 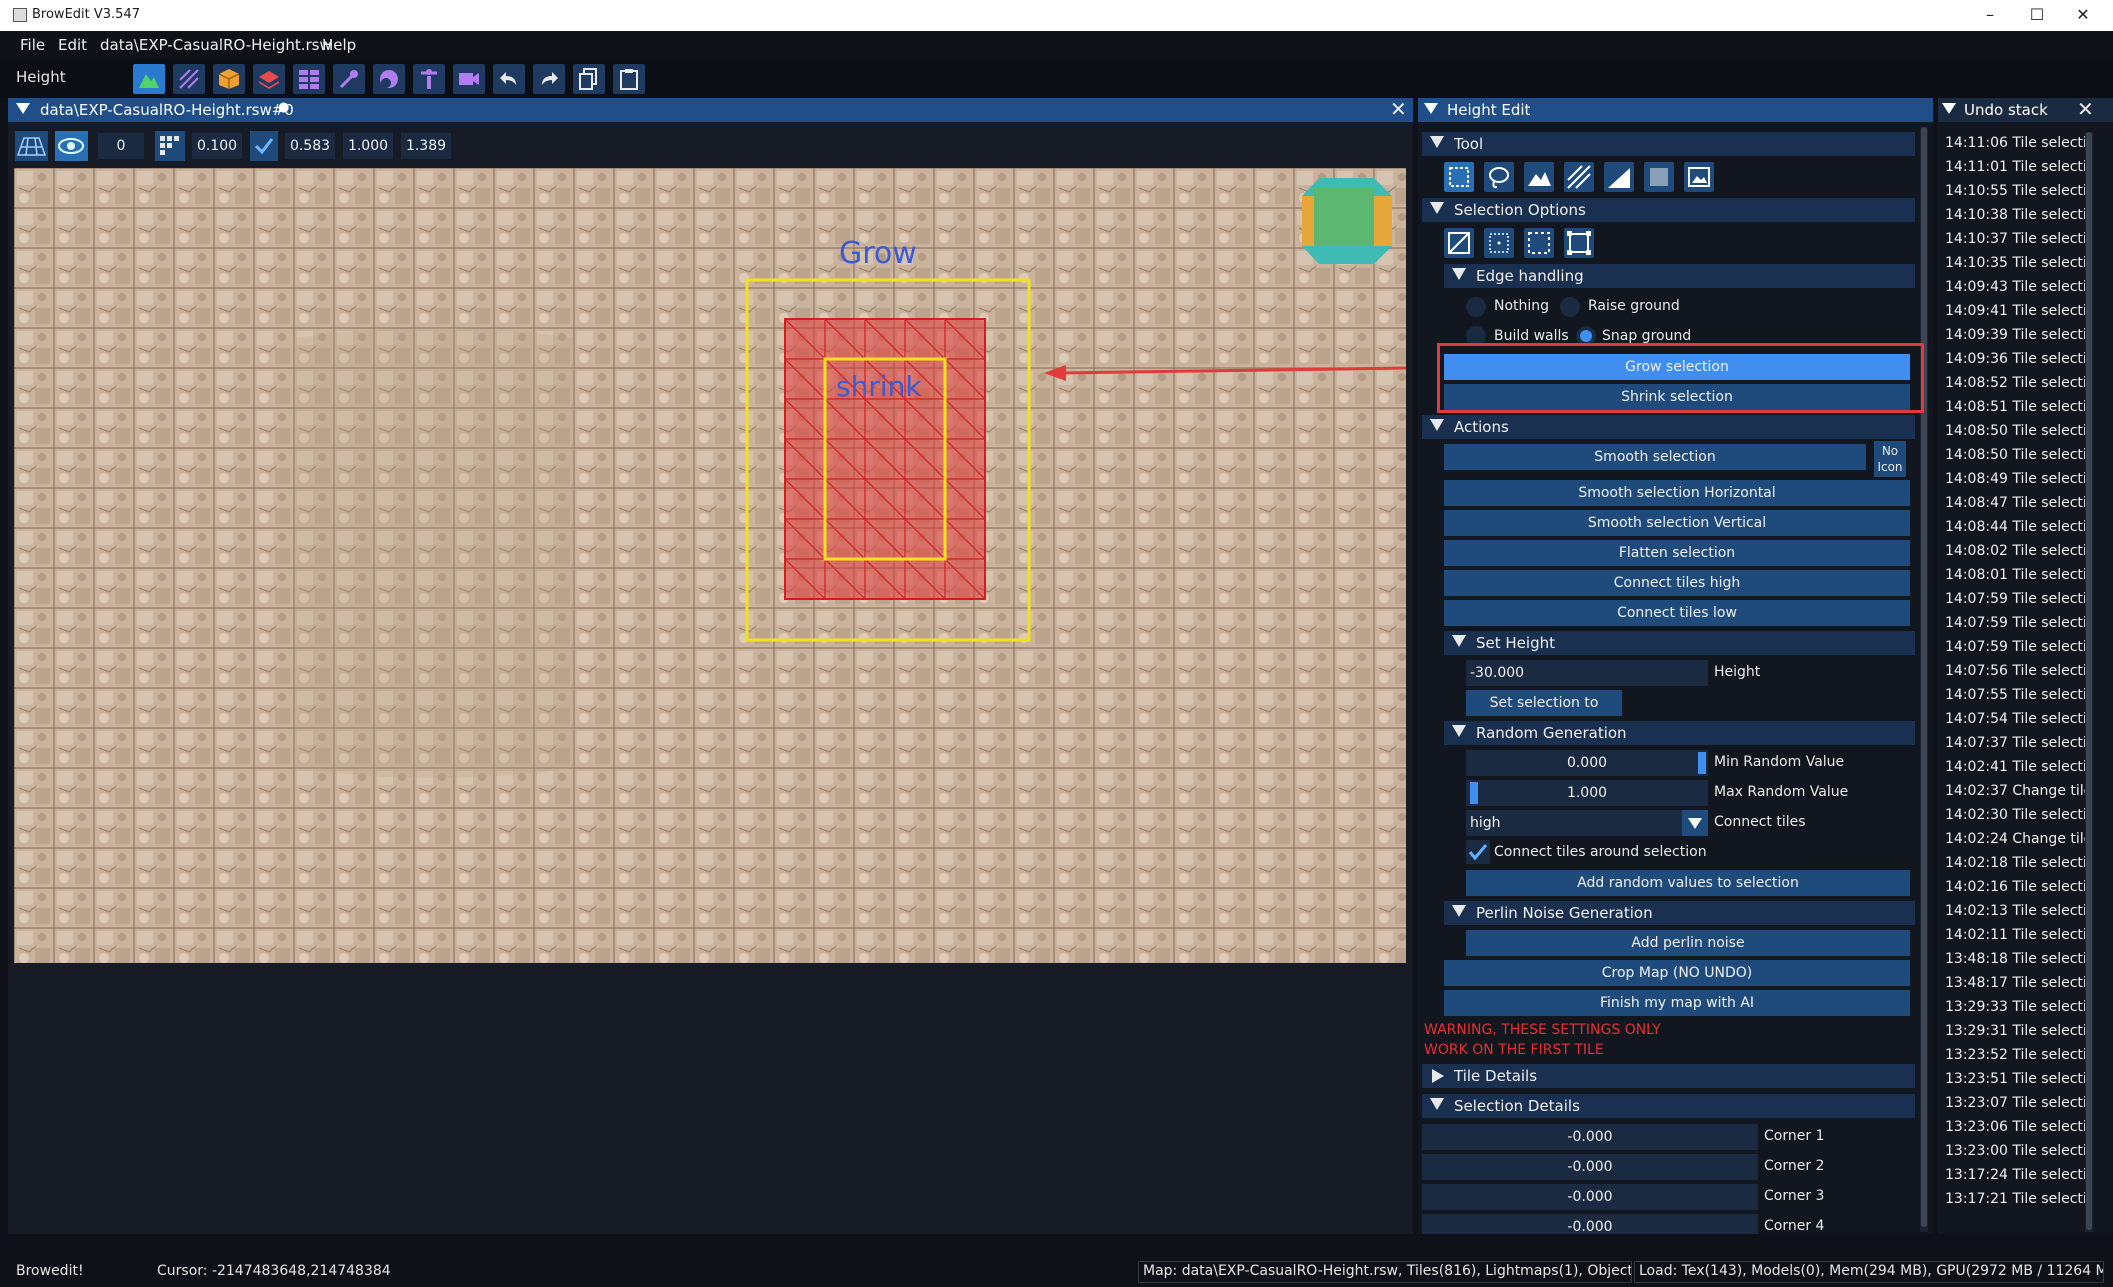 I want to click on undo-list-item: 14:10:38 Tile selection, so click(x=2015, y=215).